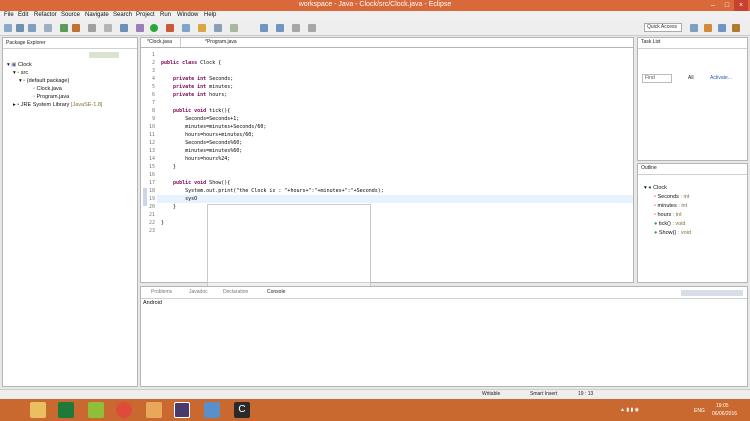  Describe the element at coordinates (163, 42) in the screenshot. I see `tab-clock-java: *Clock.java` at that location.